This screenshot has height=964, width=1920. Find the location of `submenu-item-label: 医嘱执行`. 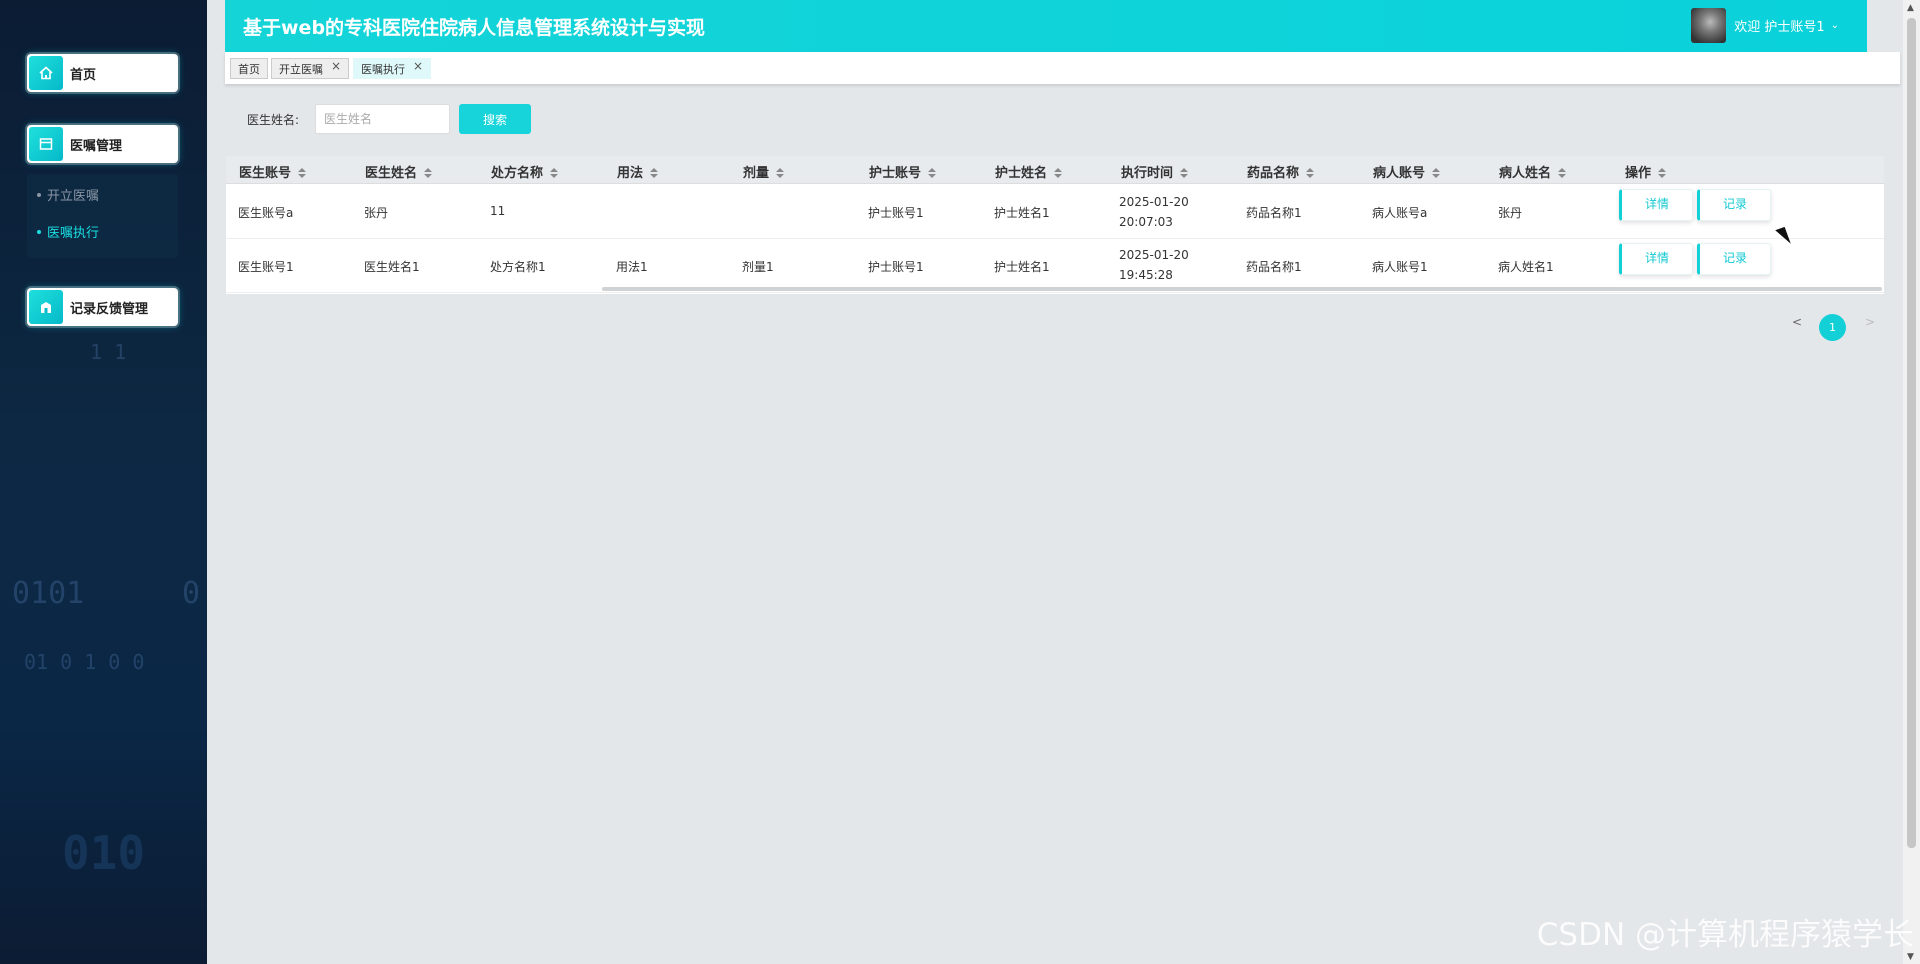

submenu-item-label: 医嘱执行 is located at coordinates (73, 233).